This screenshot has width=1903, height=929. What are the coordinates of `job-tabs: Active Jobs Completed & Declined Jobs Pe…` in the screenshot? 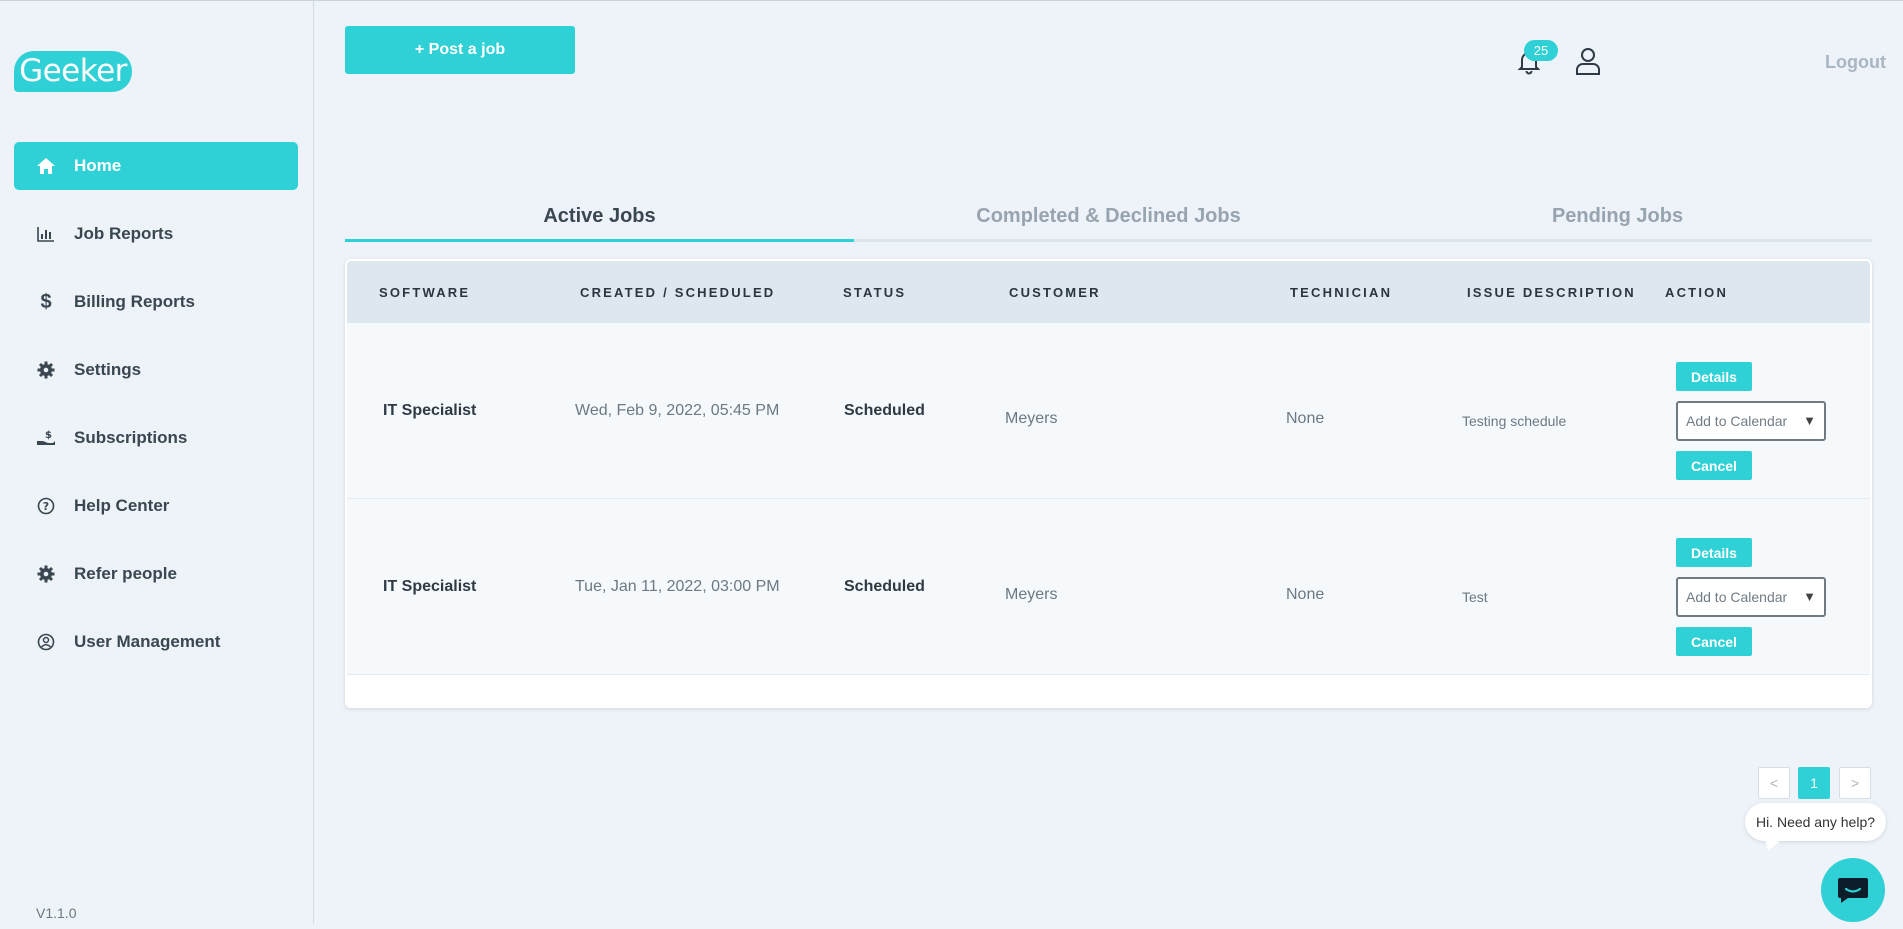 It's located at (1108, 220).